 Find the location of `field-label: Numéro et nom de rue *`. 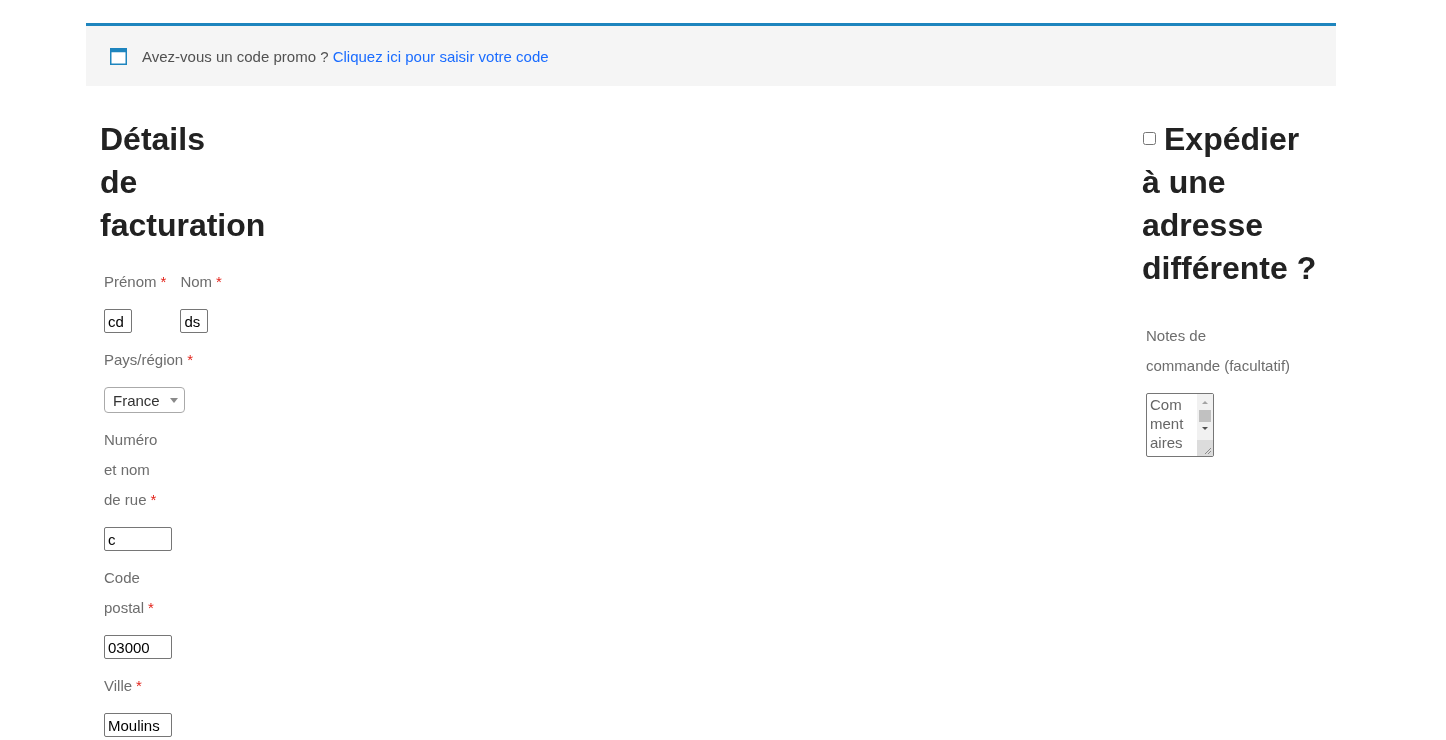

field-label: Numéro et nom de rue * is located at coordinates (131, 470).